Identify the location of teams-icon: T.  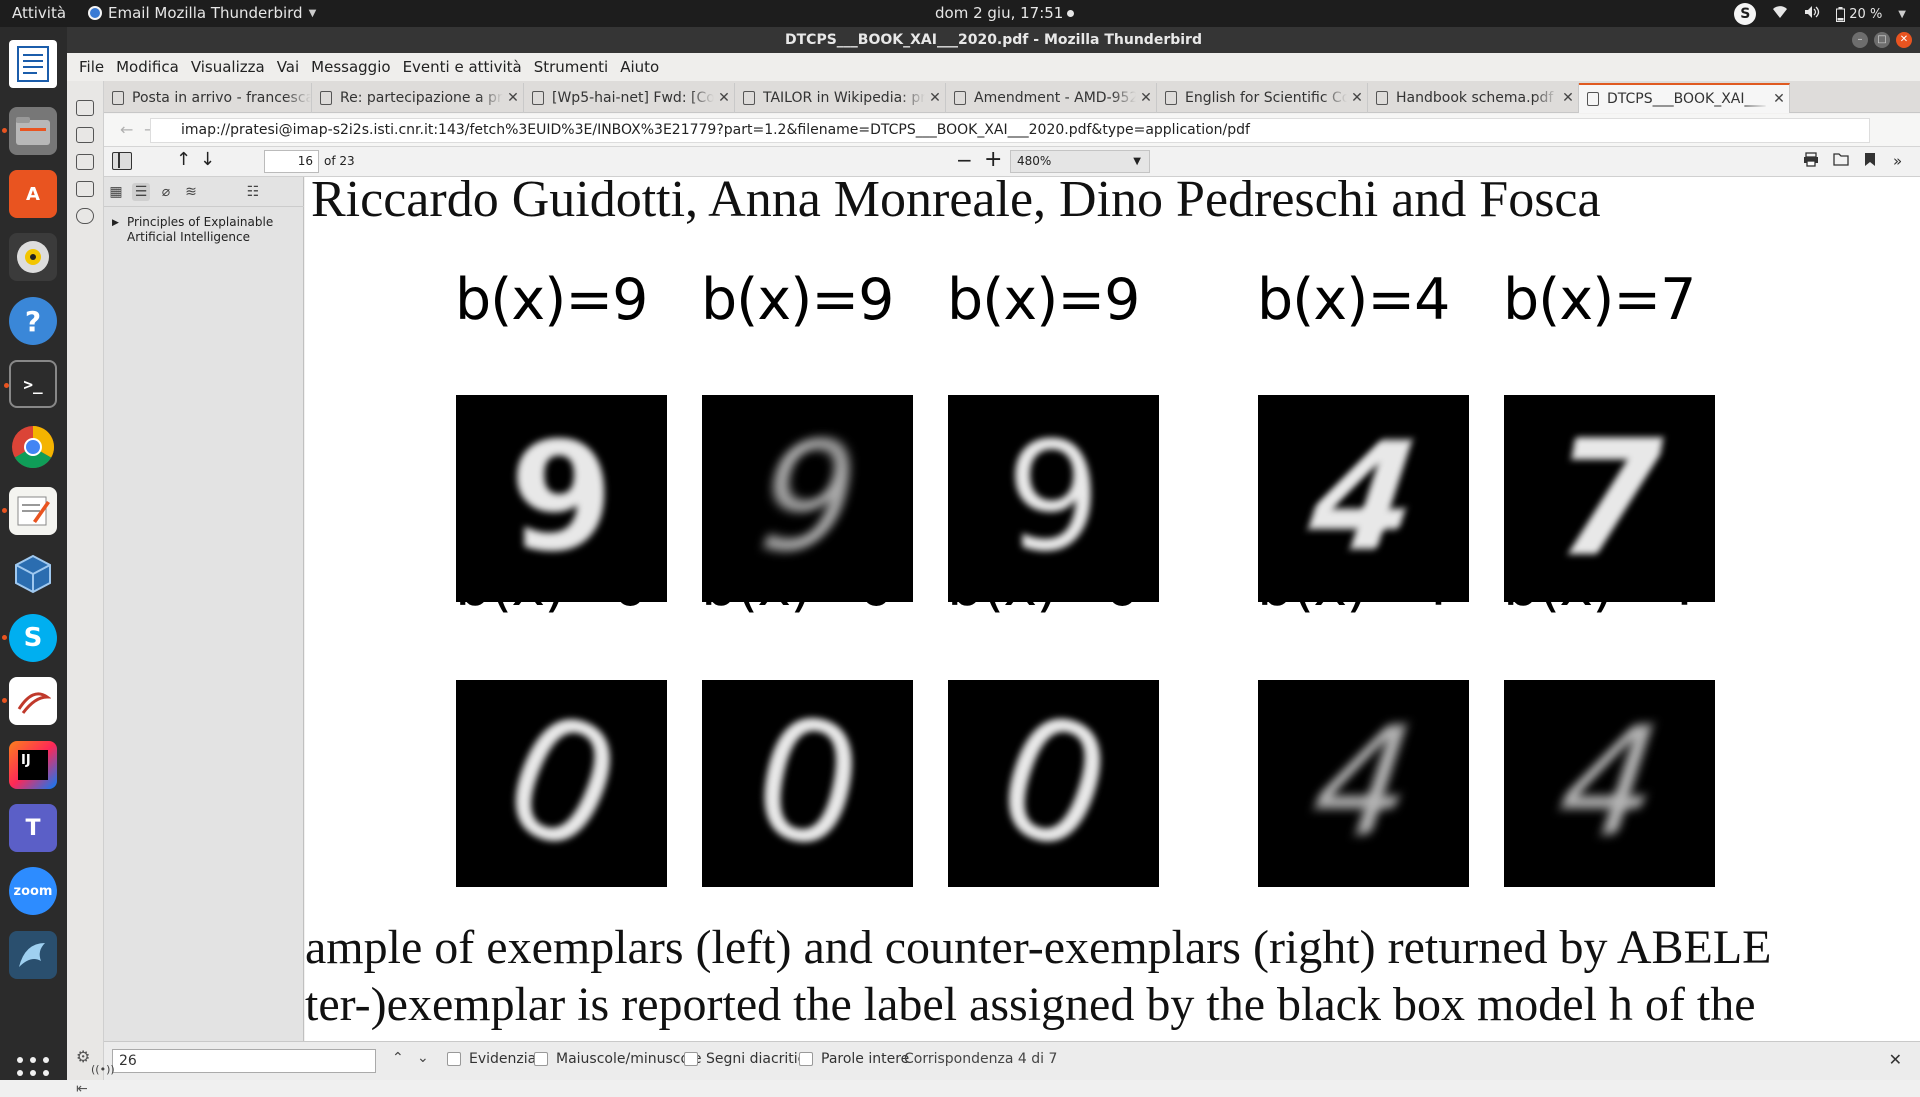
(33, 828).